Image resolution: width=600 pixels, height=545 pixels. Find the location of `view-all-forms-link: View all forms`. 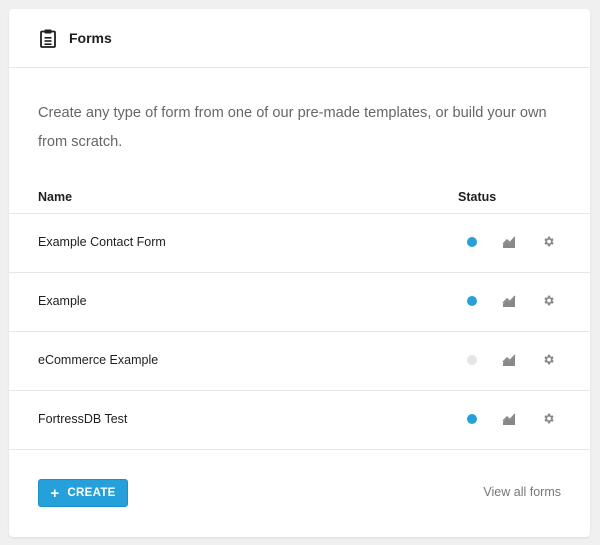

view-all-forms-link: View all forms is located at coordinates (522, 492).